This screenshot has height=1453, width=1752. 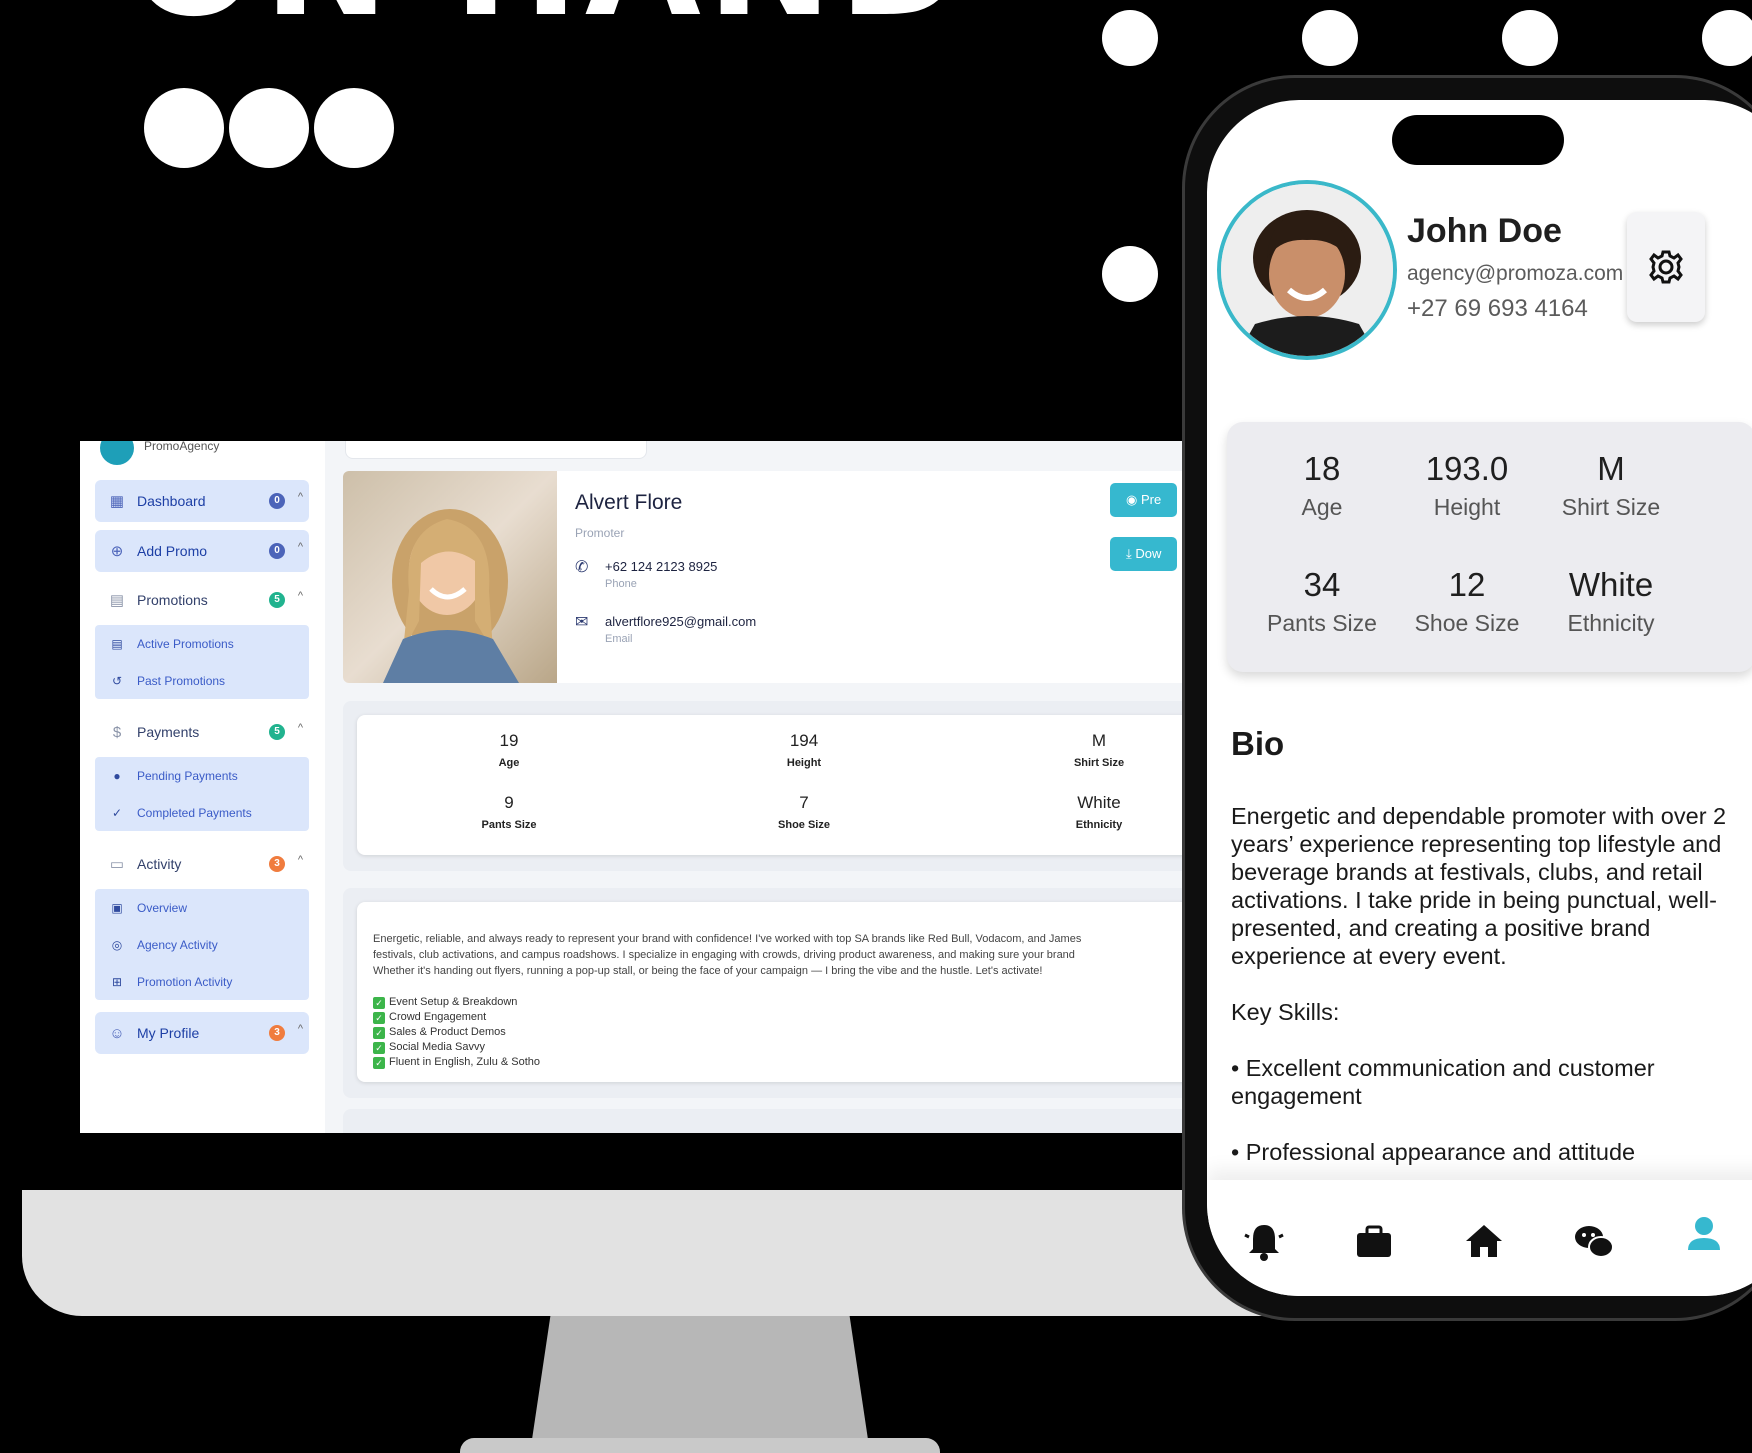 I want to click on plus-circle-icon: ⊕, so click(x=117, y=551).